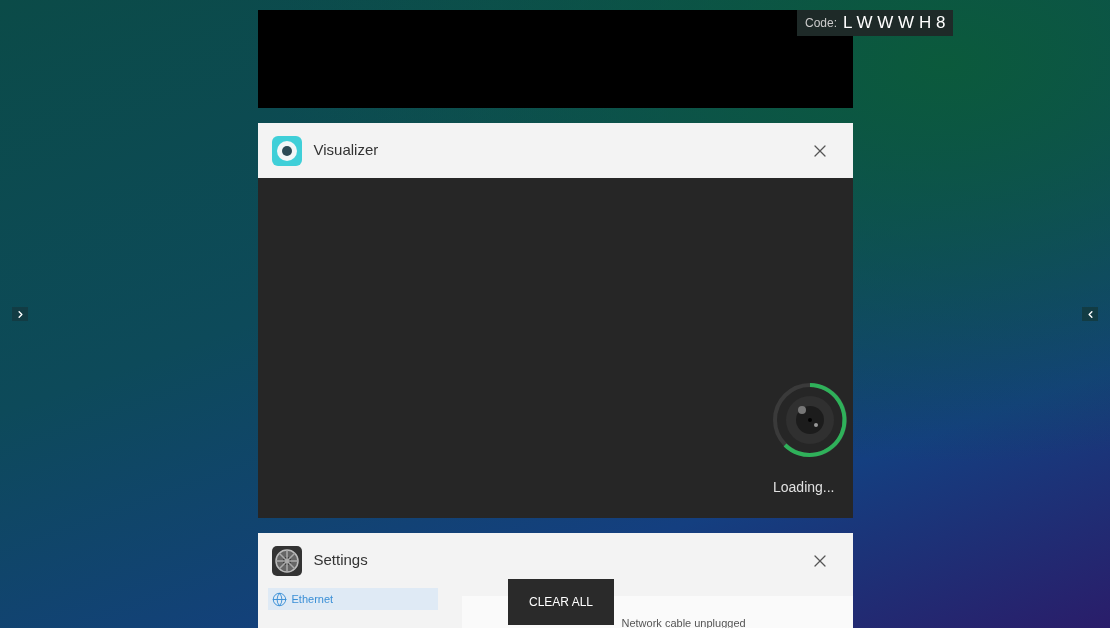  I want to click on clear-all-button: CLEAR ALL, so click(561, 602).